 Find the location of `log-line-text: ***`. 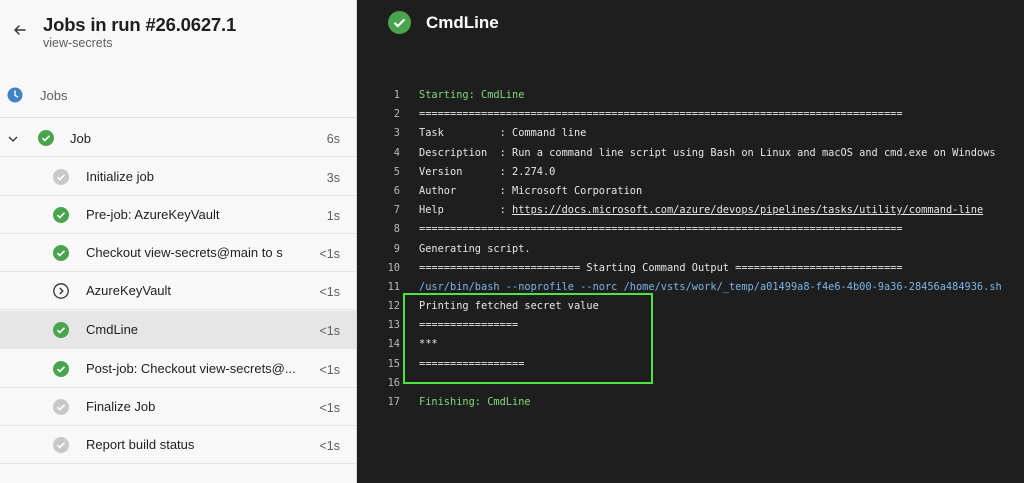

log-line-text: *** is located at coordinates (428, 344).